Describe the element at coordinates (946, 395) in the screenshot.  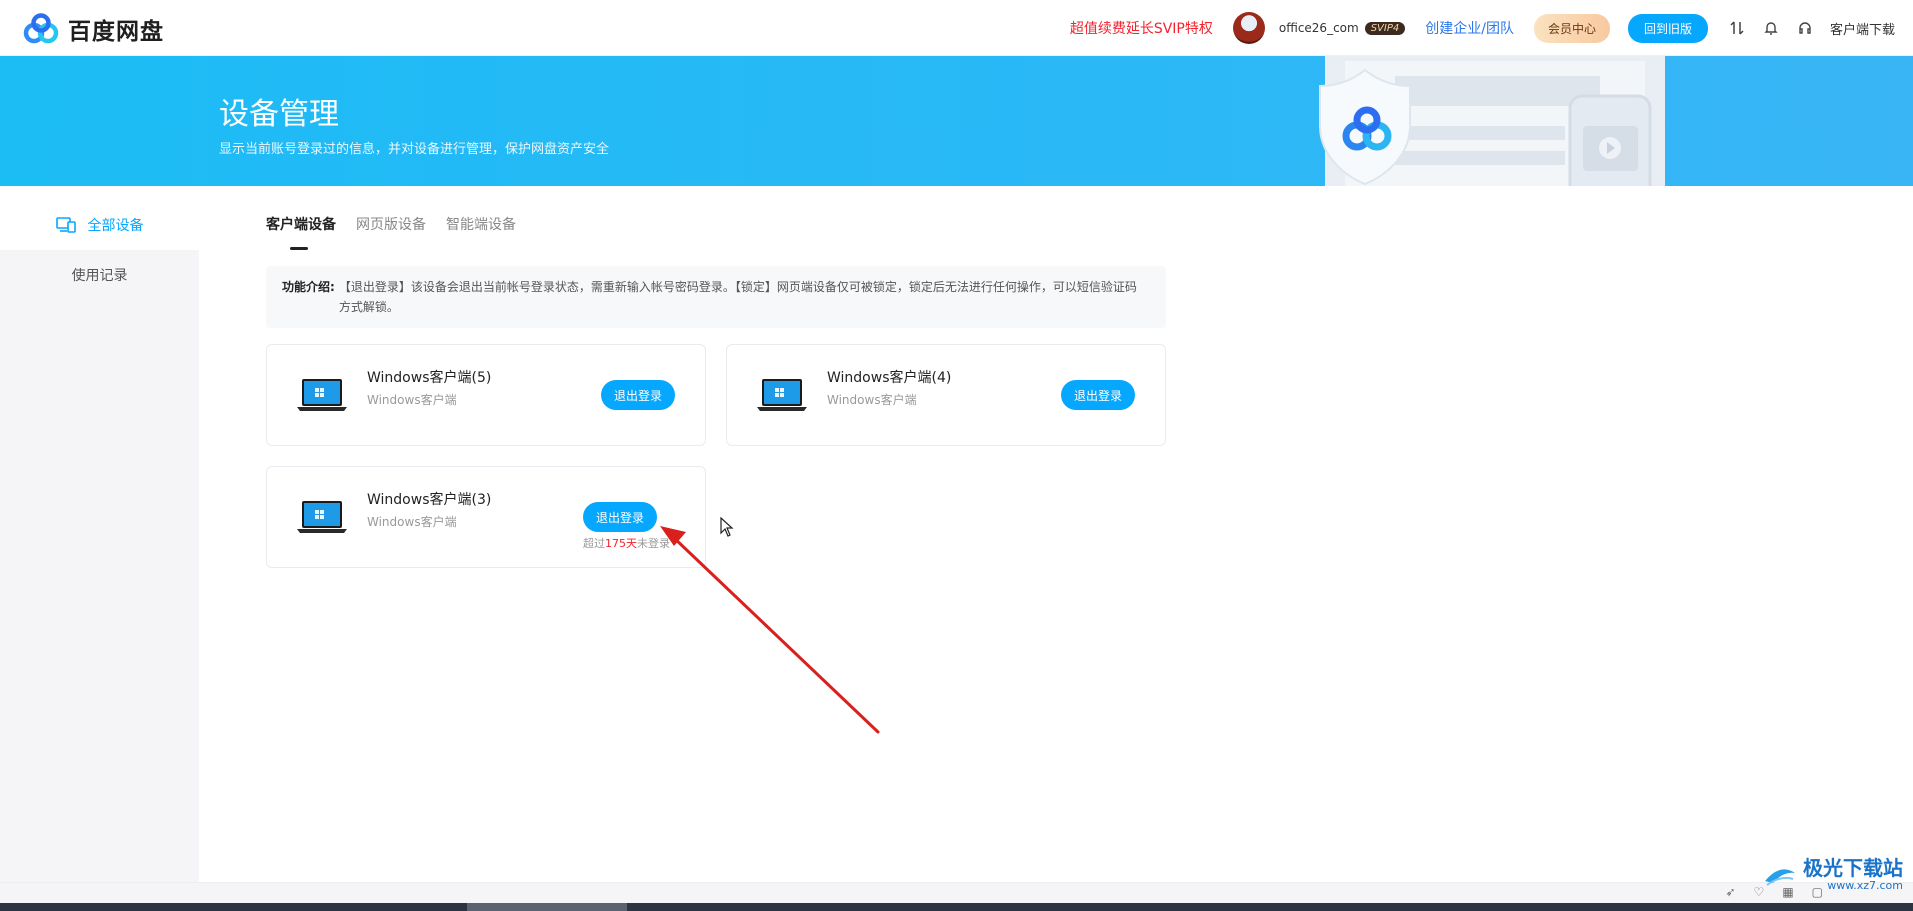
I see `device-card: Windows客户端(4) Windows客户端 退出登录` at that location.